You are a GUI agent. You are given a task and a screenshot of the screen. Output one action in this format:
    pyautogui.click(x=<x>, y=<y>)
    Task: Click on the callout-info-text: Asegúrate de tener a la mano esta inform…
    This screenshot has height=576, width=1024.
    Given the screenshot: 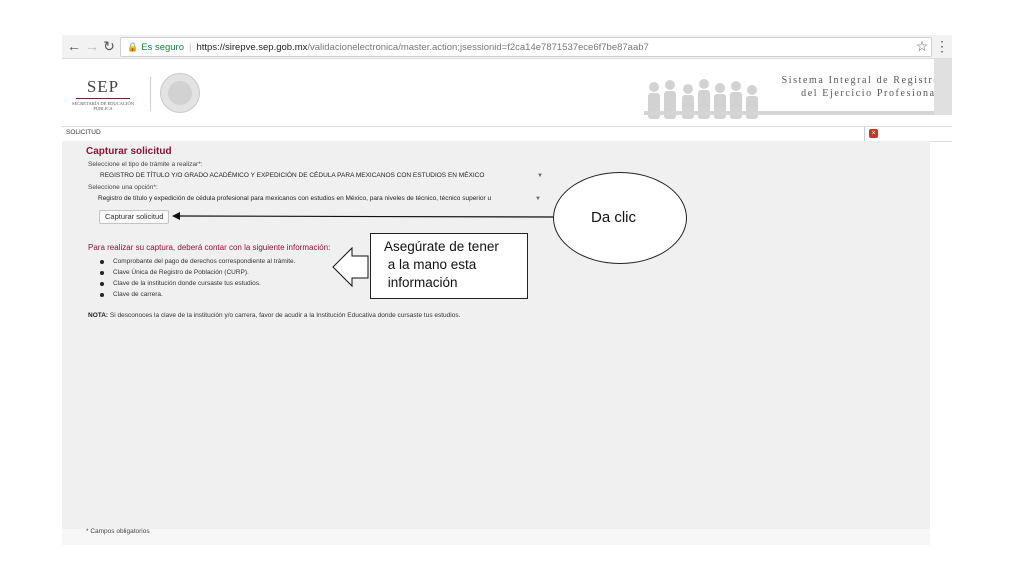 What is the action you would take?
    pyautogui.click(x=441, y=264)
    